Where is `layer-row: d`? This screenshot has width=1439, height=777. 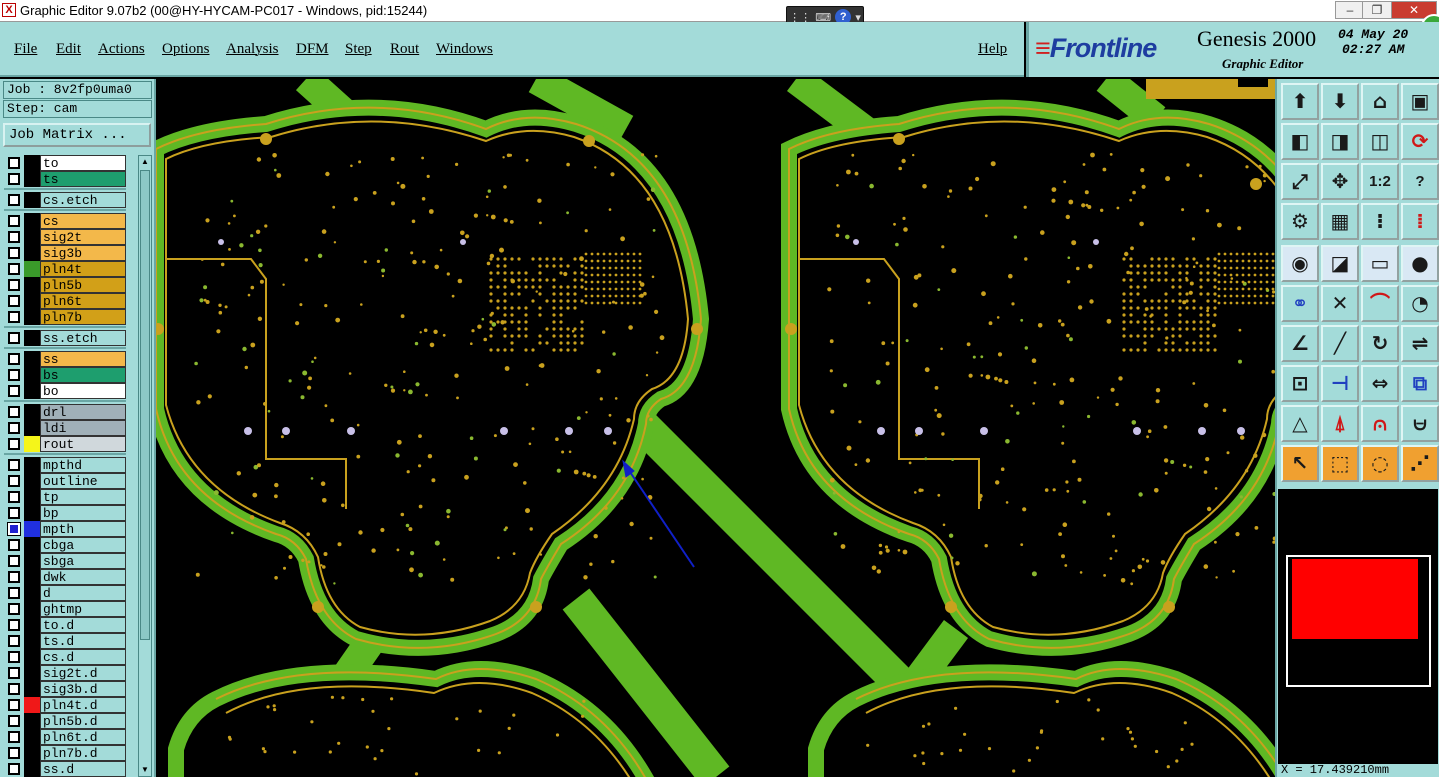 layer-row: d is located at coordinates (65, 593).